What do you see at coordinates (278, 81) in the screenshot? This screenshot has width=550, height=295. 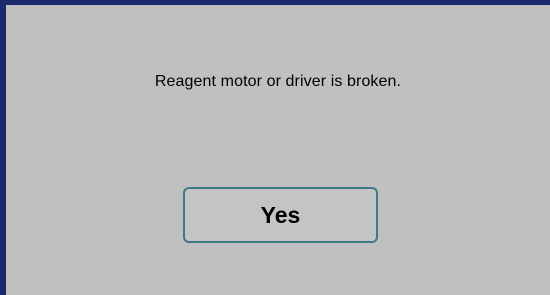 I see `dialog-message: Reagent motor or driver is broken.` at bounding box center [278, 81].